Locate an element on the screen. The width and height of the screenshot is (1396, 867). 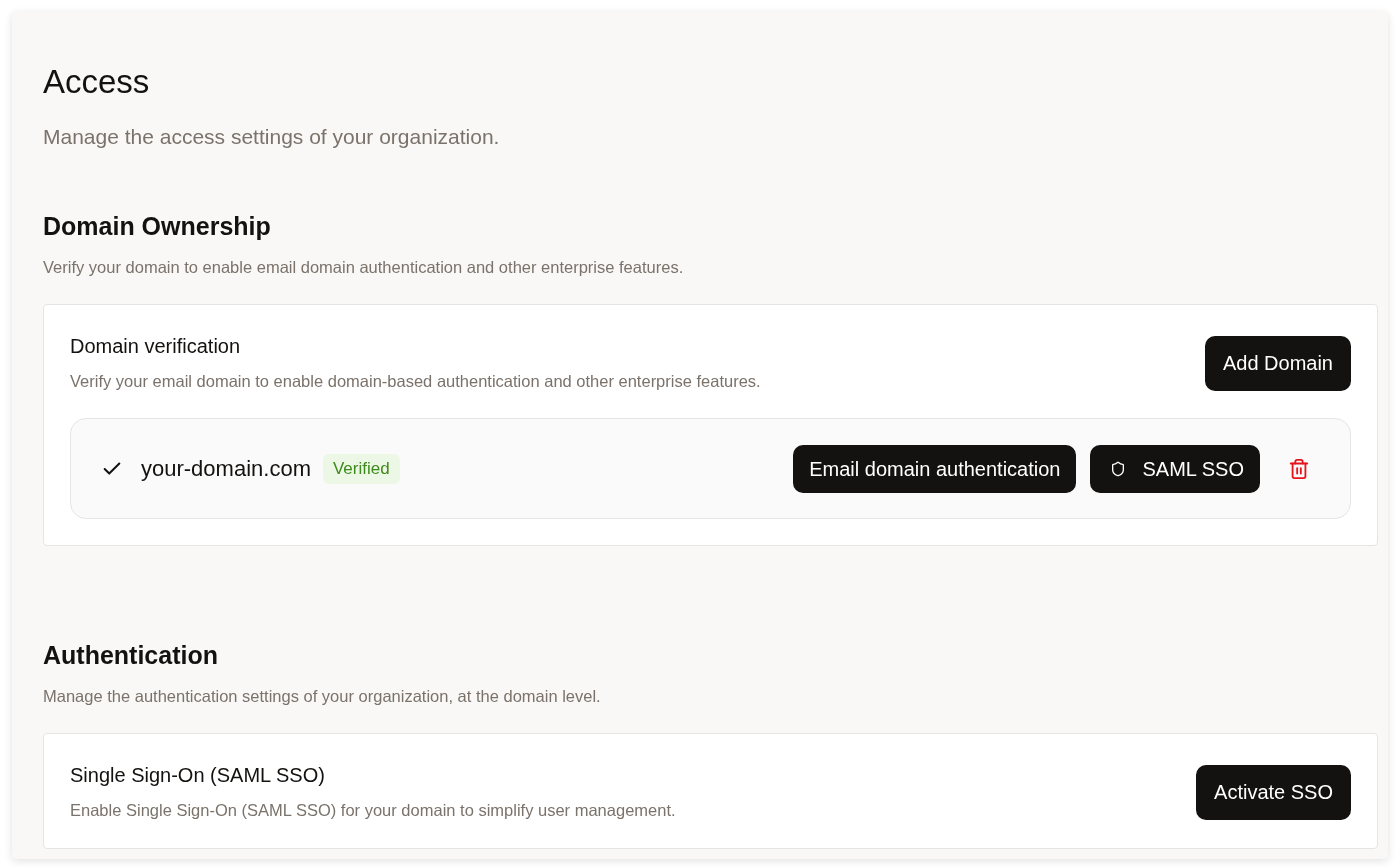
status-badge: Verified is located at coordinates (361, 468).